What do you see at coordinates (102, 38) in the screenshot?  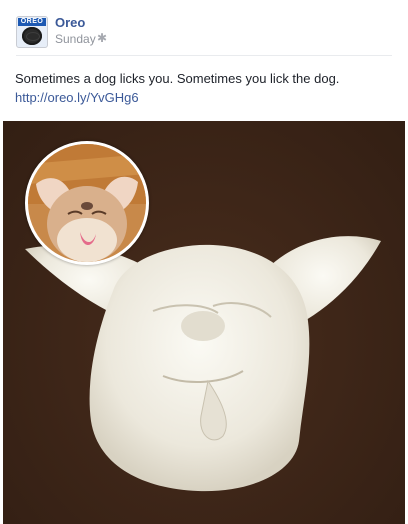 I see `gear-icon: ✱` at bounding box center [102, 38].